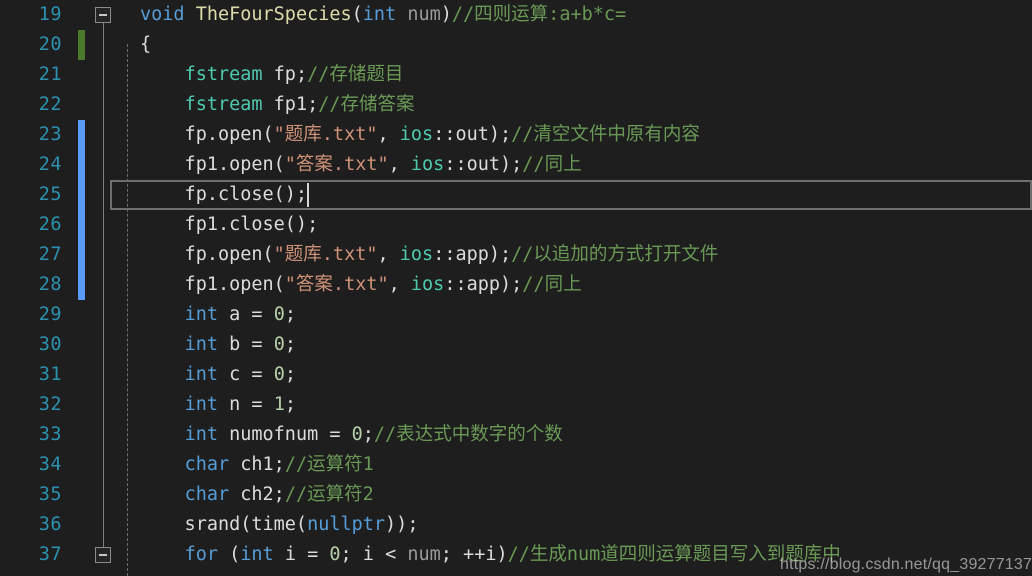 The image size is (1032, 576). I want to click on code-line: 29 int a = 0;, so click(516, 315).